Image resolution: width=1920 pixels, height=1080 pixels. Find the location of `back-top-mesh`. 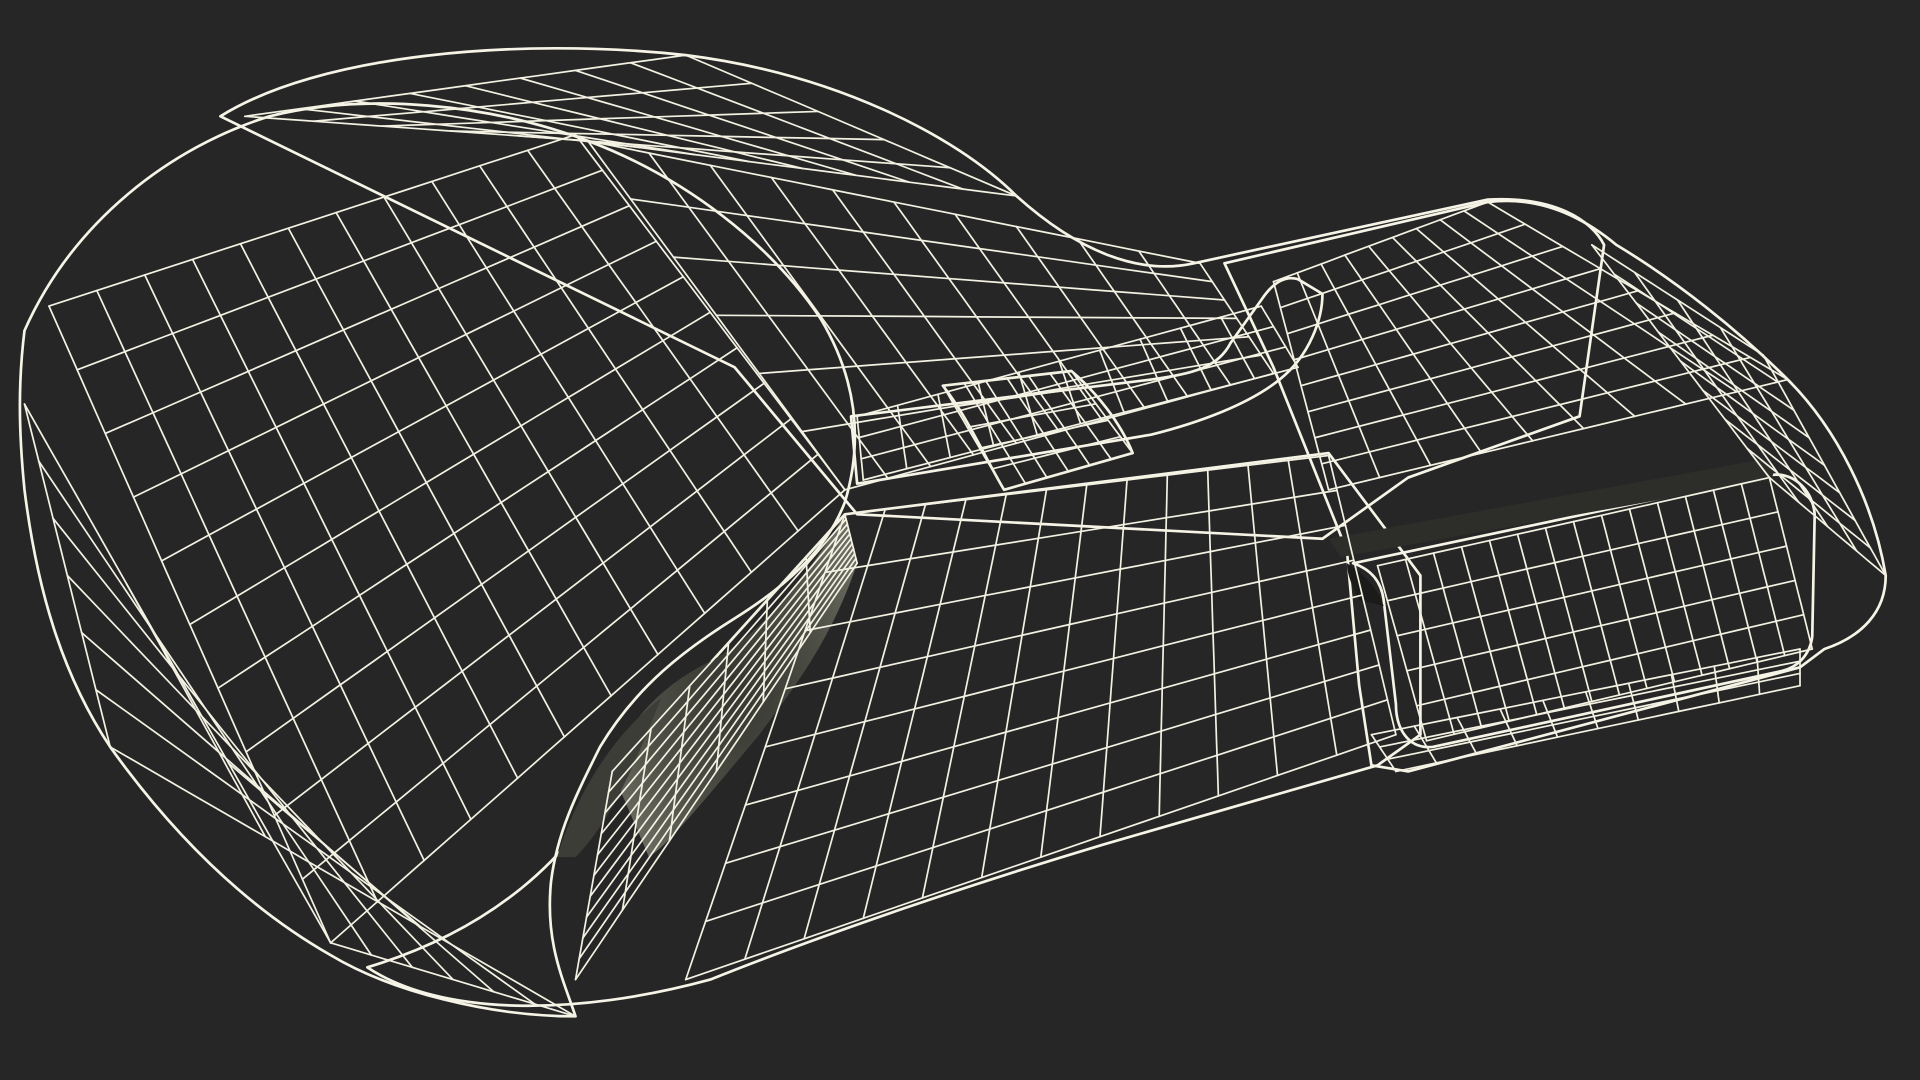

back-top-mesh is located at coordinates (631, 125).